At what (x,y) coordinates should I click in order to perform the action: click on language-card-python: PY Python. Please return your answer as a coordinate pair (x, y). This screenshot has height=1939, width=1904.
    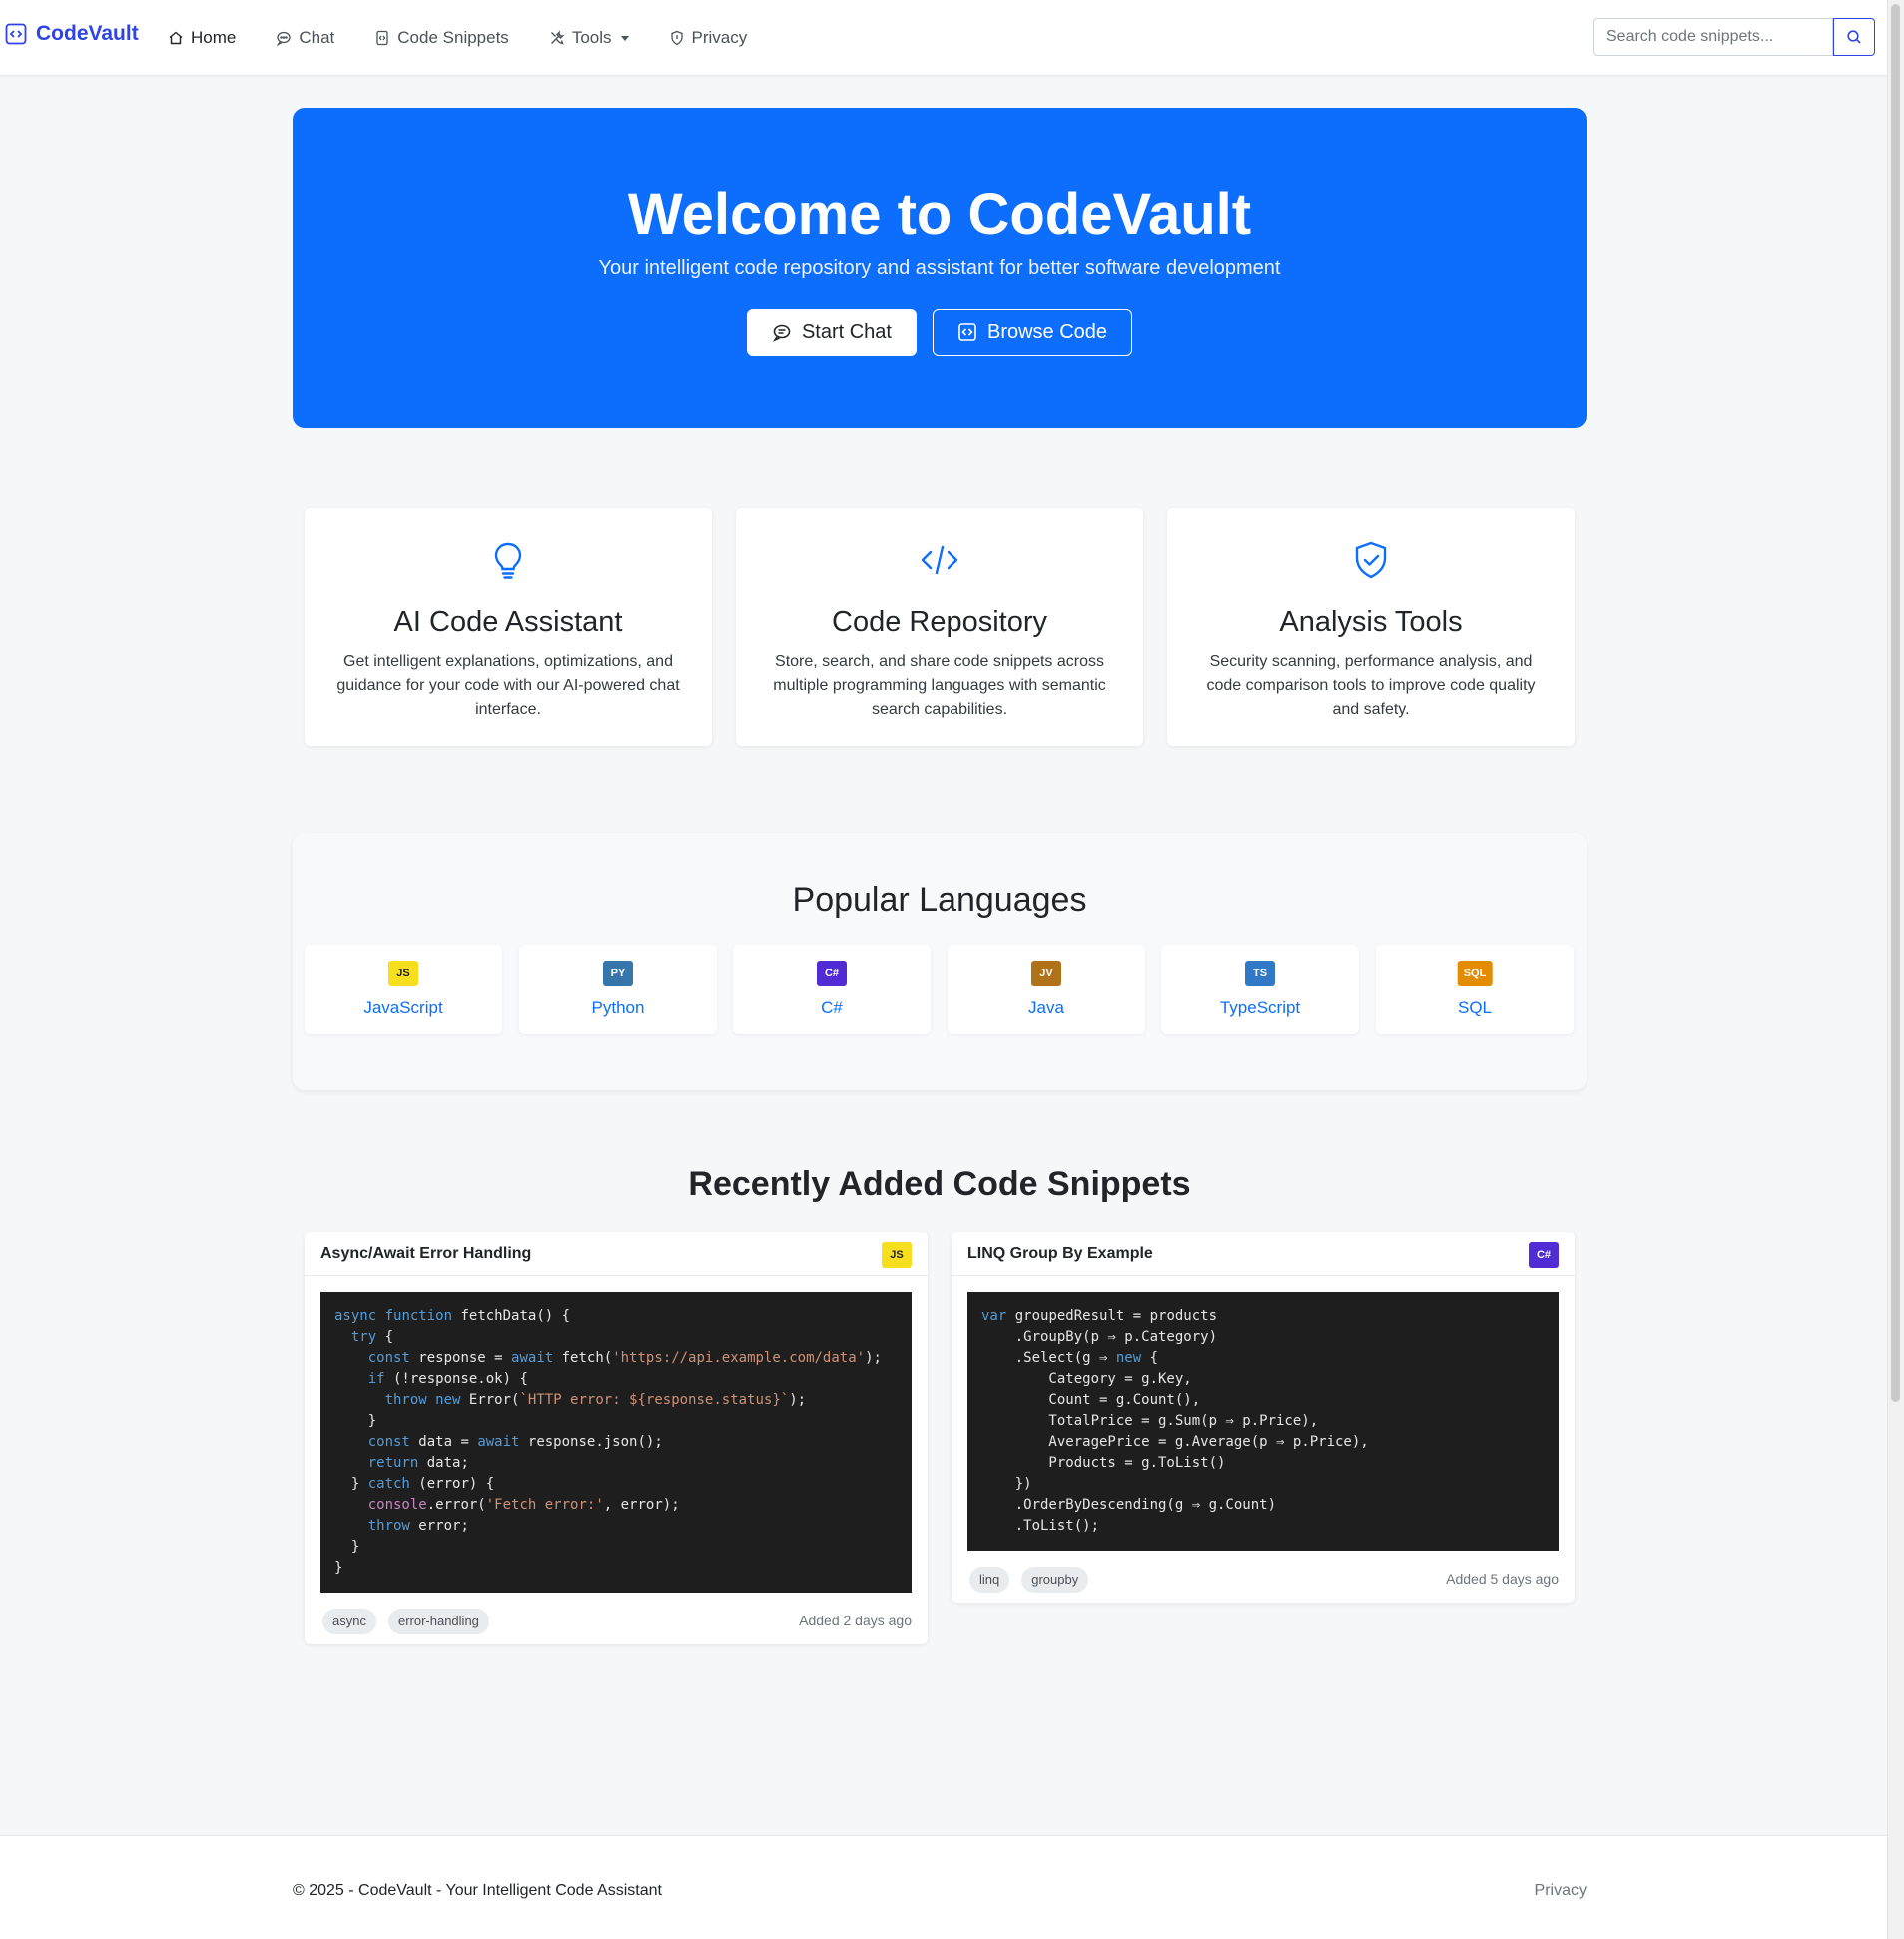
    Looking at the image, I should click on (618, 989).